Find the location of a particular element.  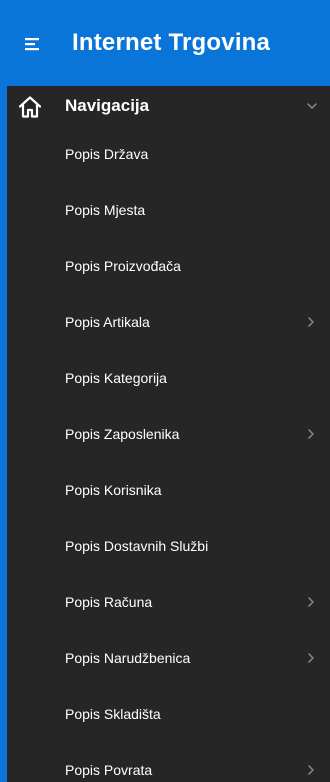

nav-item-label: Popis Korisnika is located at coordinates (113, 490).